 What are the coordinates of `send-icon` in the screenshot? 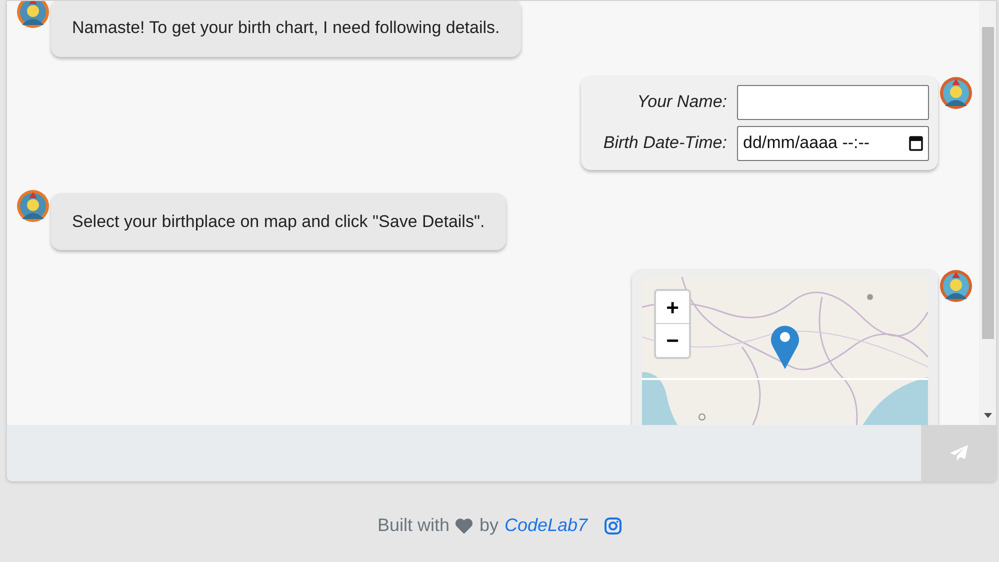 It's located at (959, 453).